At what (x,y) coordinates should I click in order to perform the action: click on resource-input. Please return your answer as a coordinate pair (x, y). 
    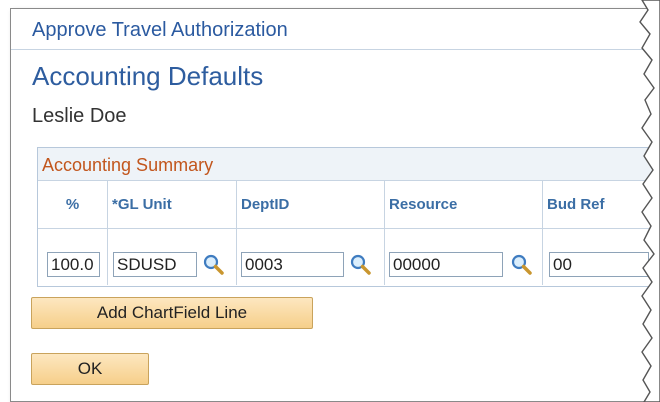
    Looking at the image, I should click on (446, 264).